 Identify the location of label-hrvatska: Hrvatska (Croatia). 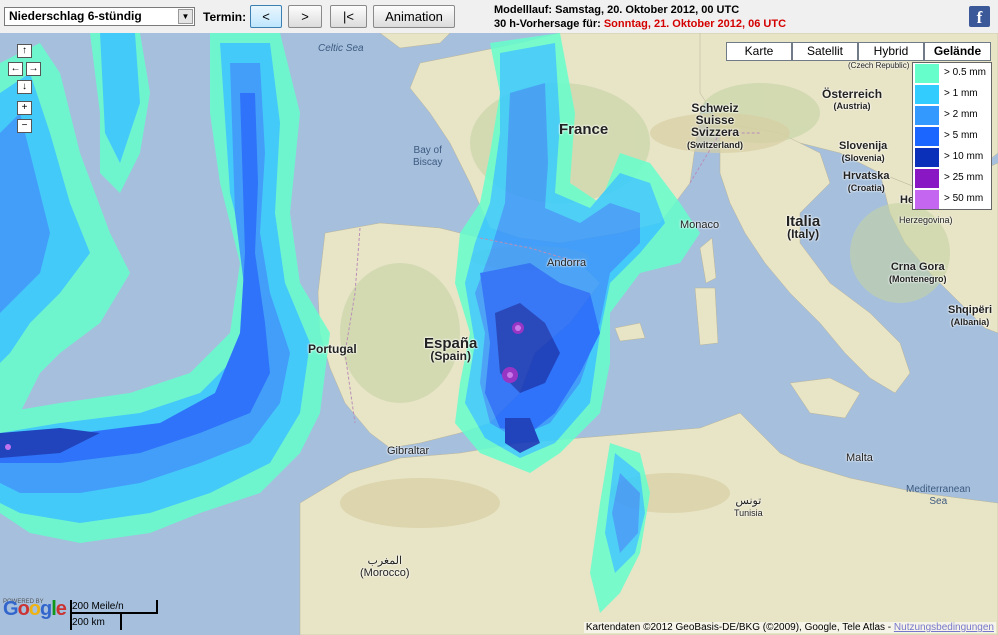
(866, 182).